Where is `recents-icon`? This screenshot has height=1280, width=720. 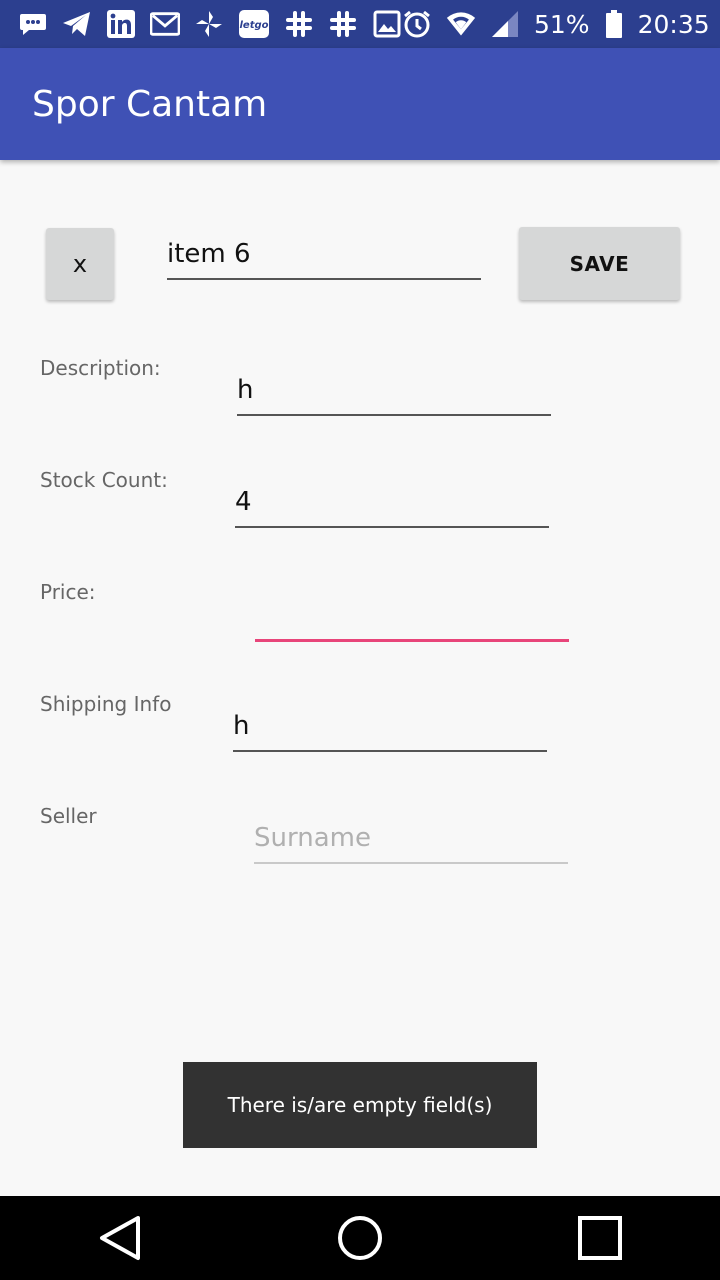 recents-icon is located at coordinates (600, 1238).